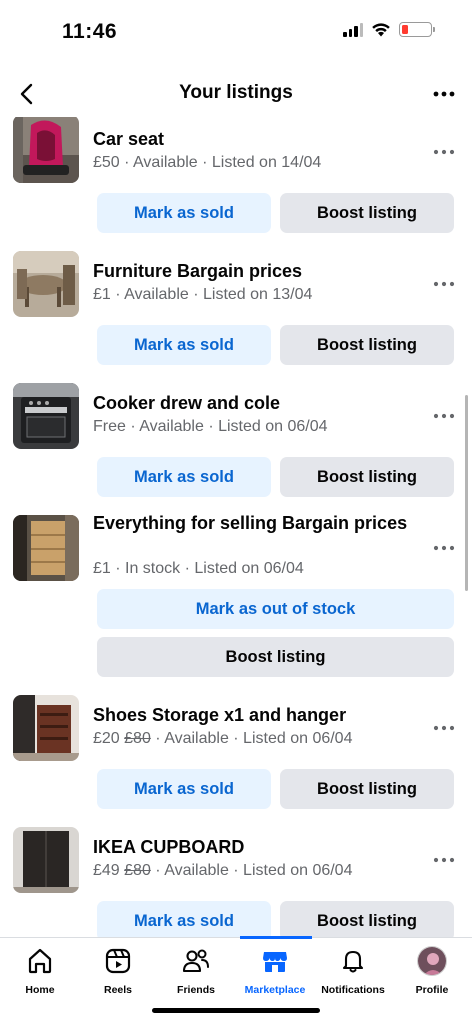 This screenshot has width=472, height=1024. Describe the element at coordinates (236, 31) in the screenshot. I see `status-bar: 11:46` at that location.